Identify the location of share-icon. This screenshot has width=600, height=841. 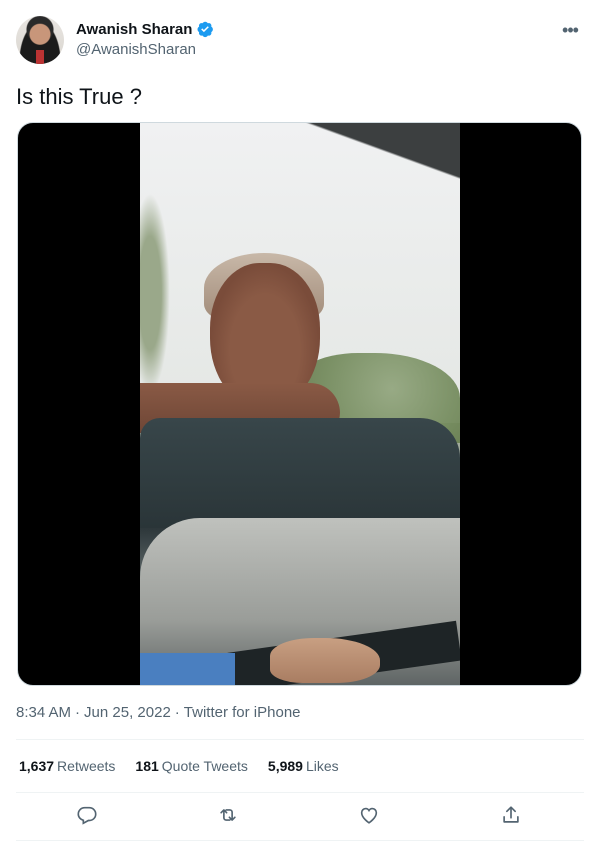
(511, 814).